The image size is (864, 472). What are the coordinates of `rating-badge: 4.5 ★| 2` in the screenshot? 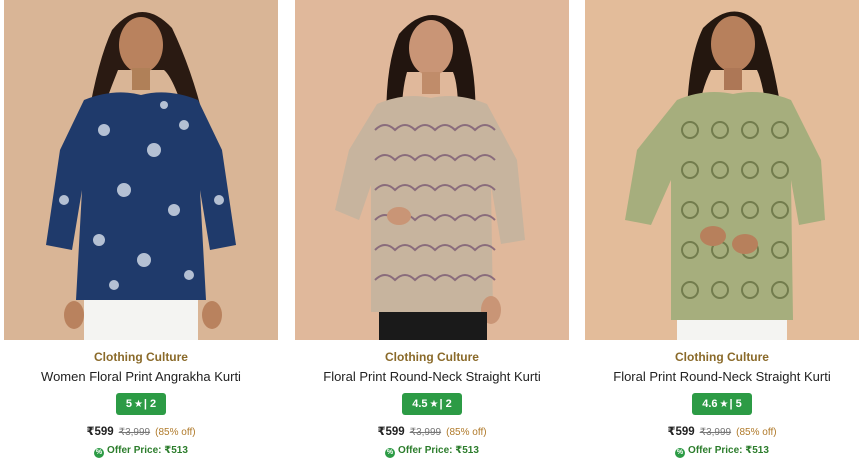 It's located at (432, 404).